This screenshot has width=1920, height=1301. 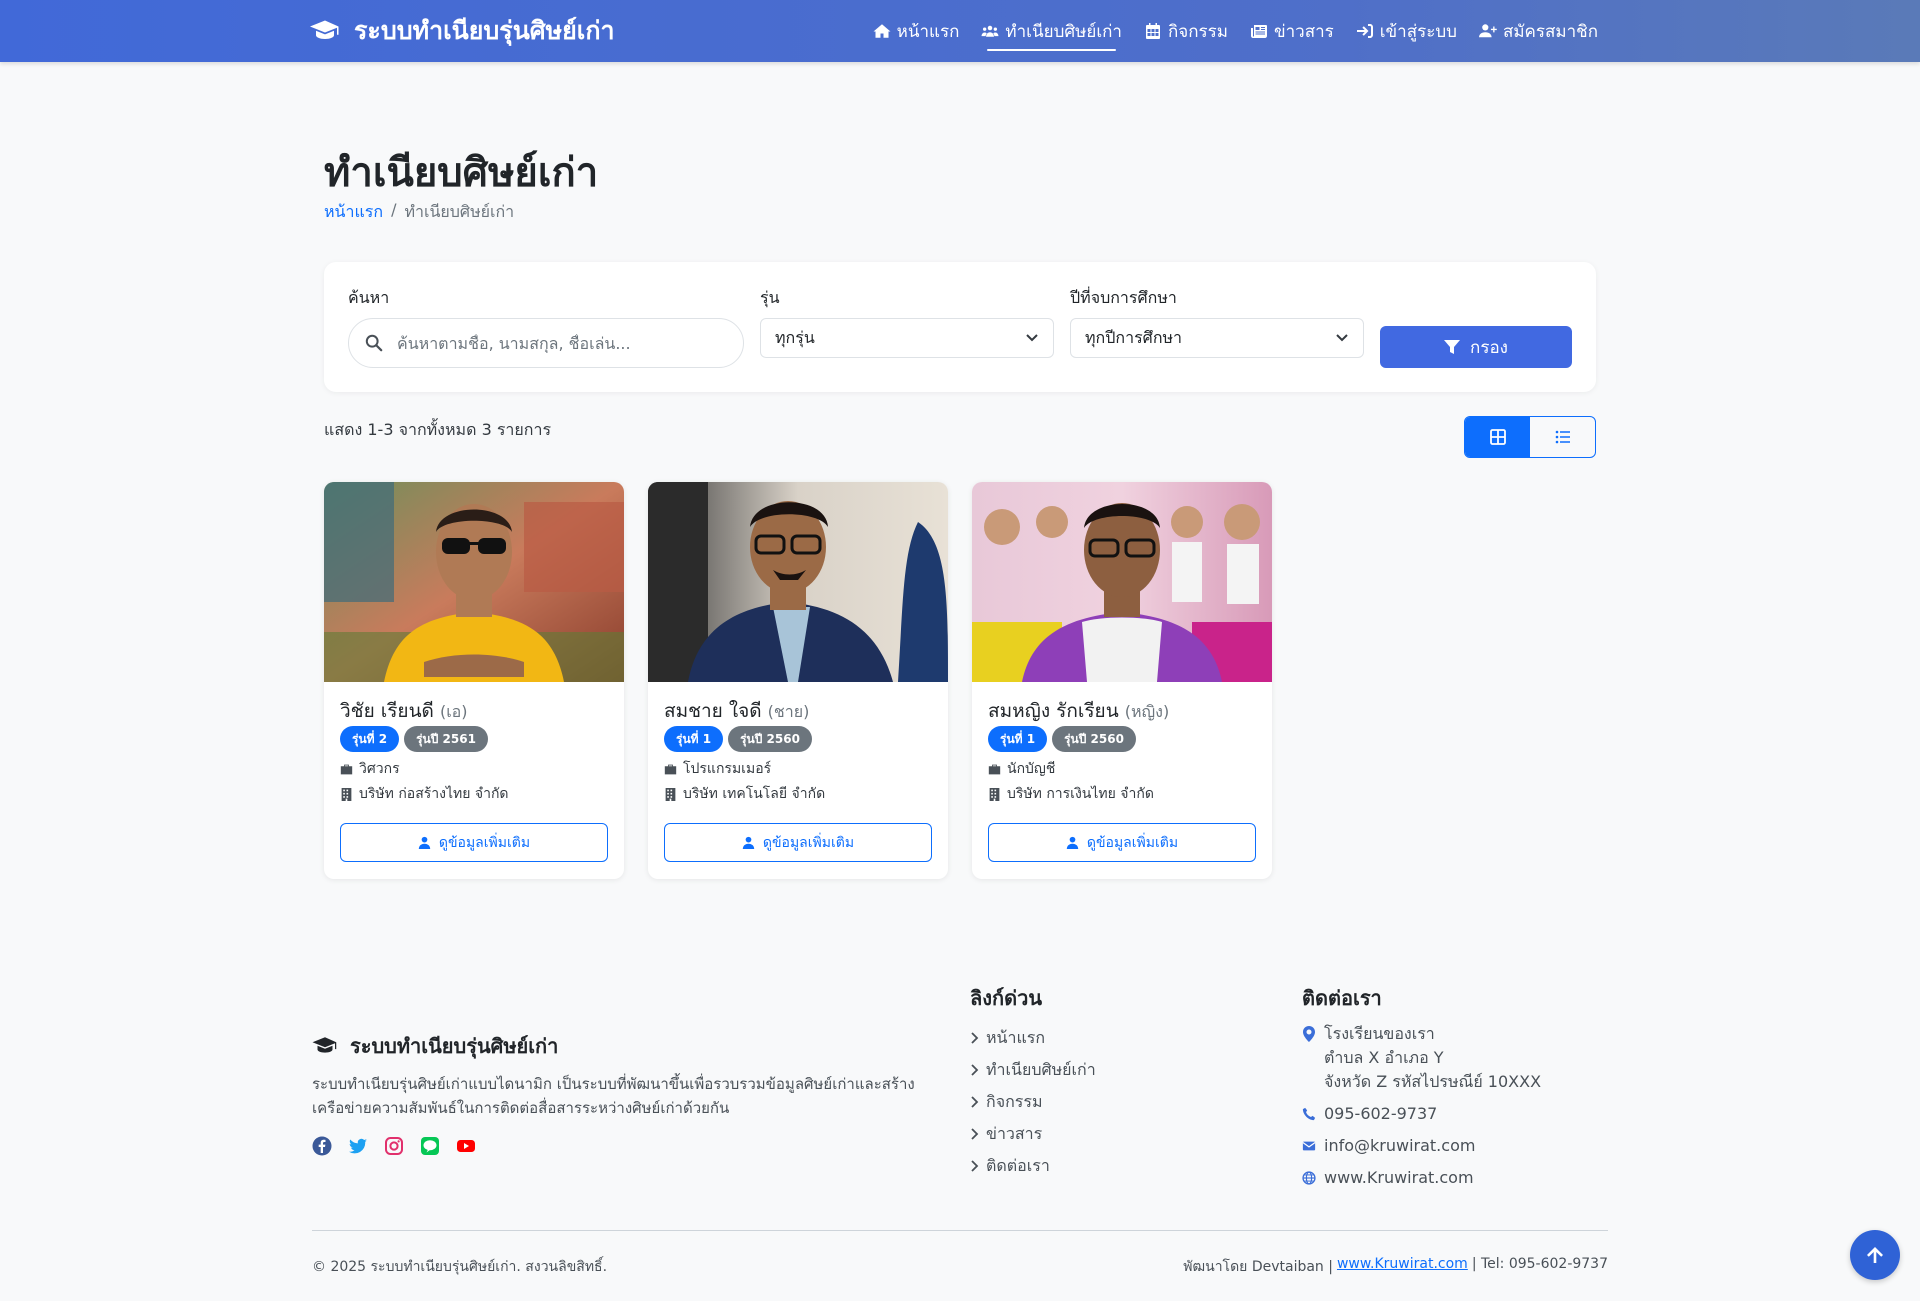 I want to click on quick-link-home: หน้าแรก, so click(x=1033, y=1038).